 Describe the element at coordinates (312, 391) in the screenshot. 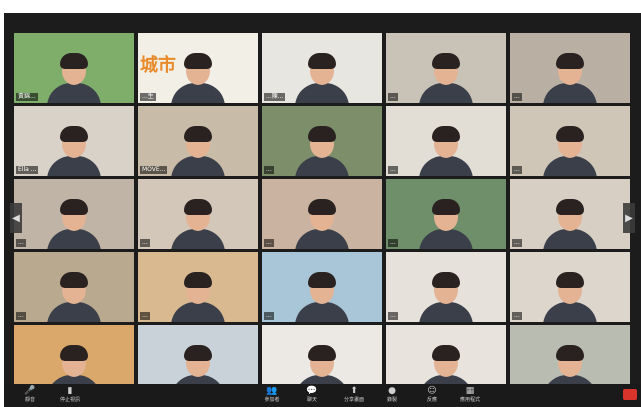

I see `chat-icon: 💬` at that location.